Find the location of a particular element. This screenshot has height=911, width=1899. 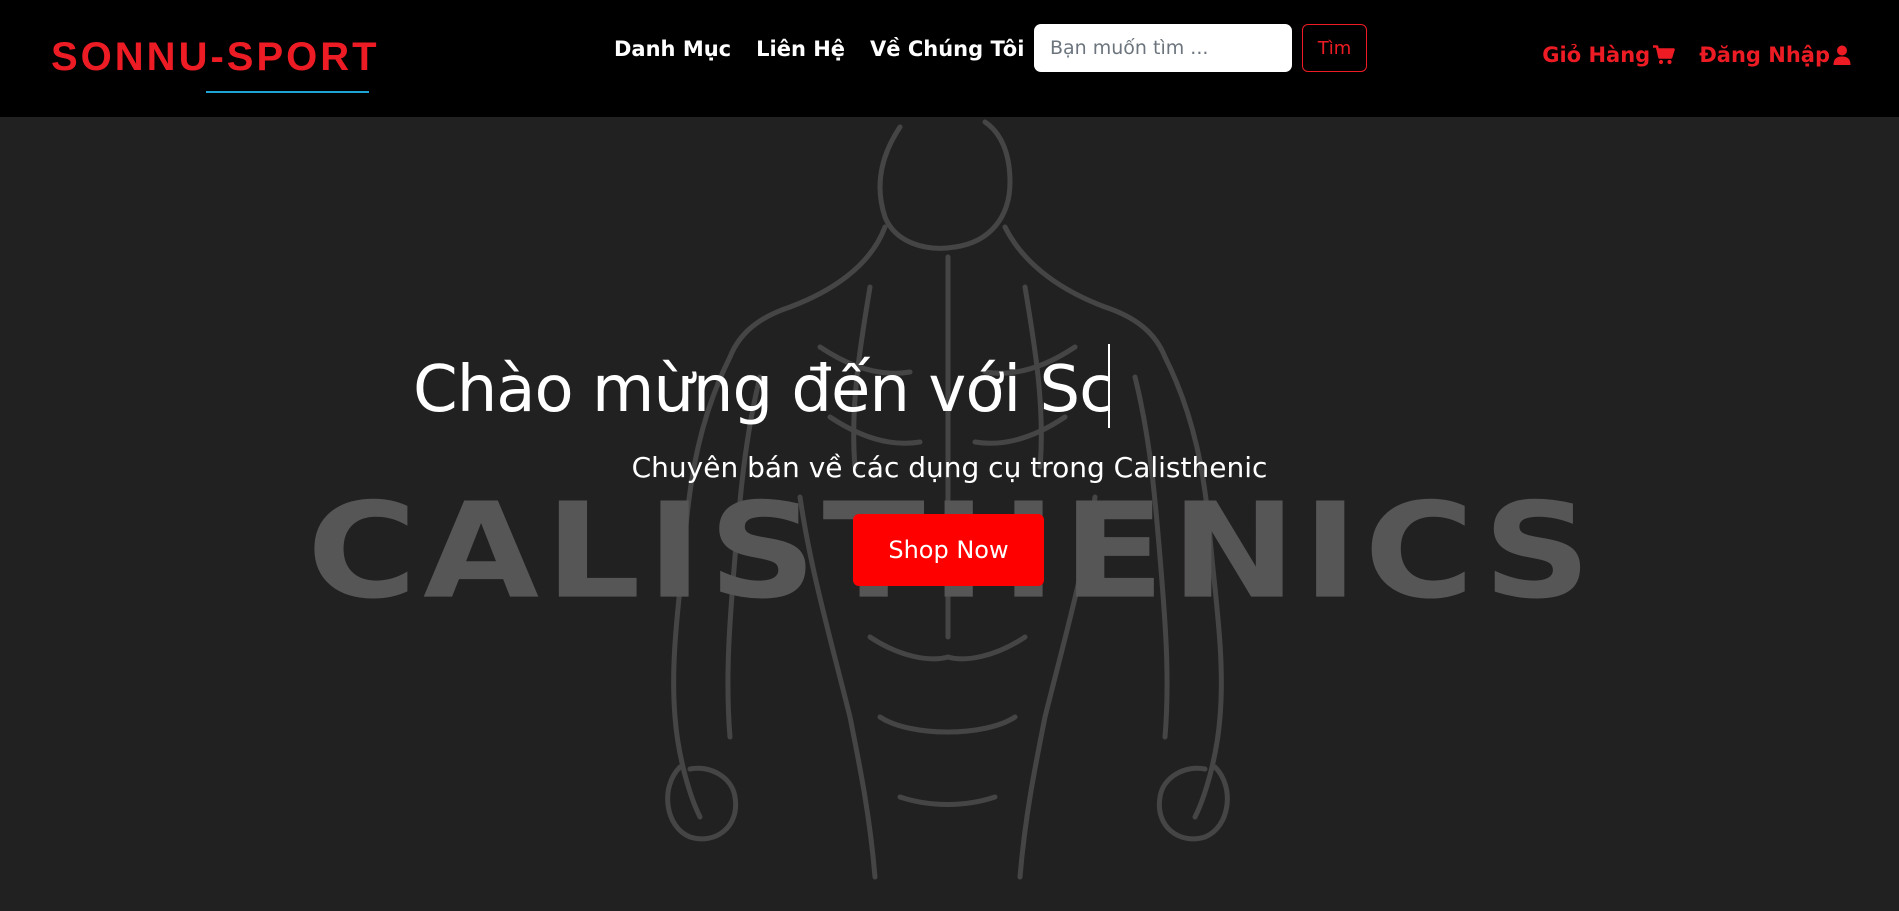

search-button: Tìm is located at coordinates (1334, 48).